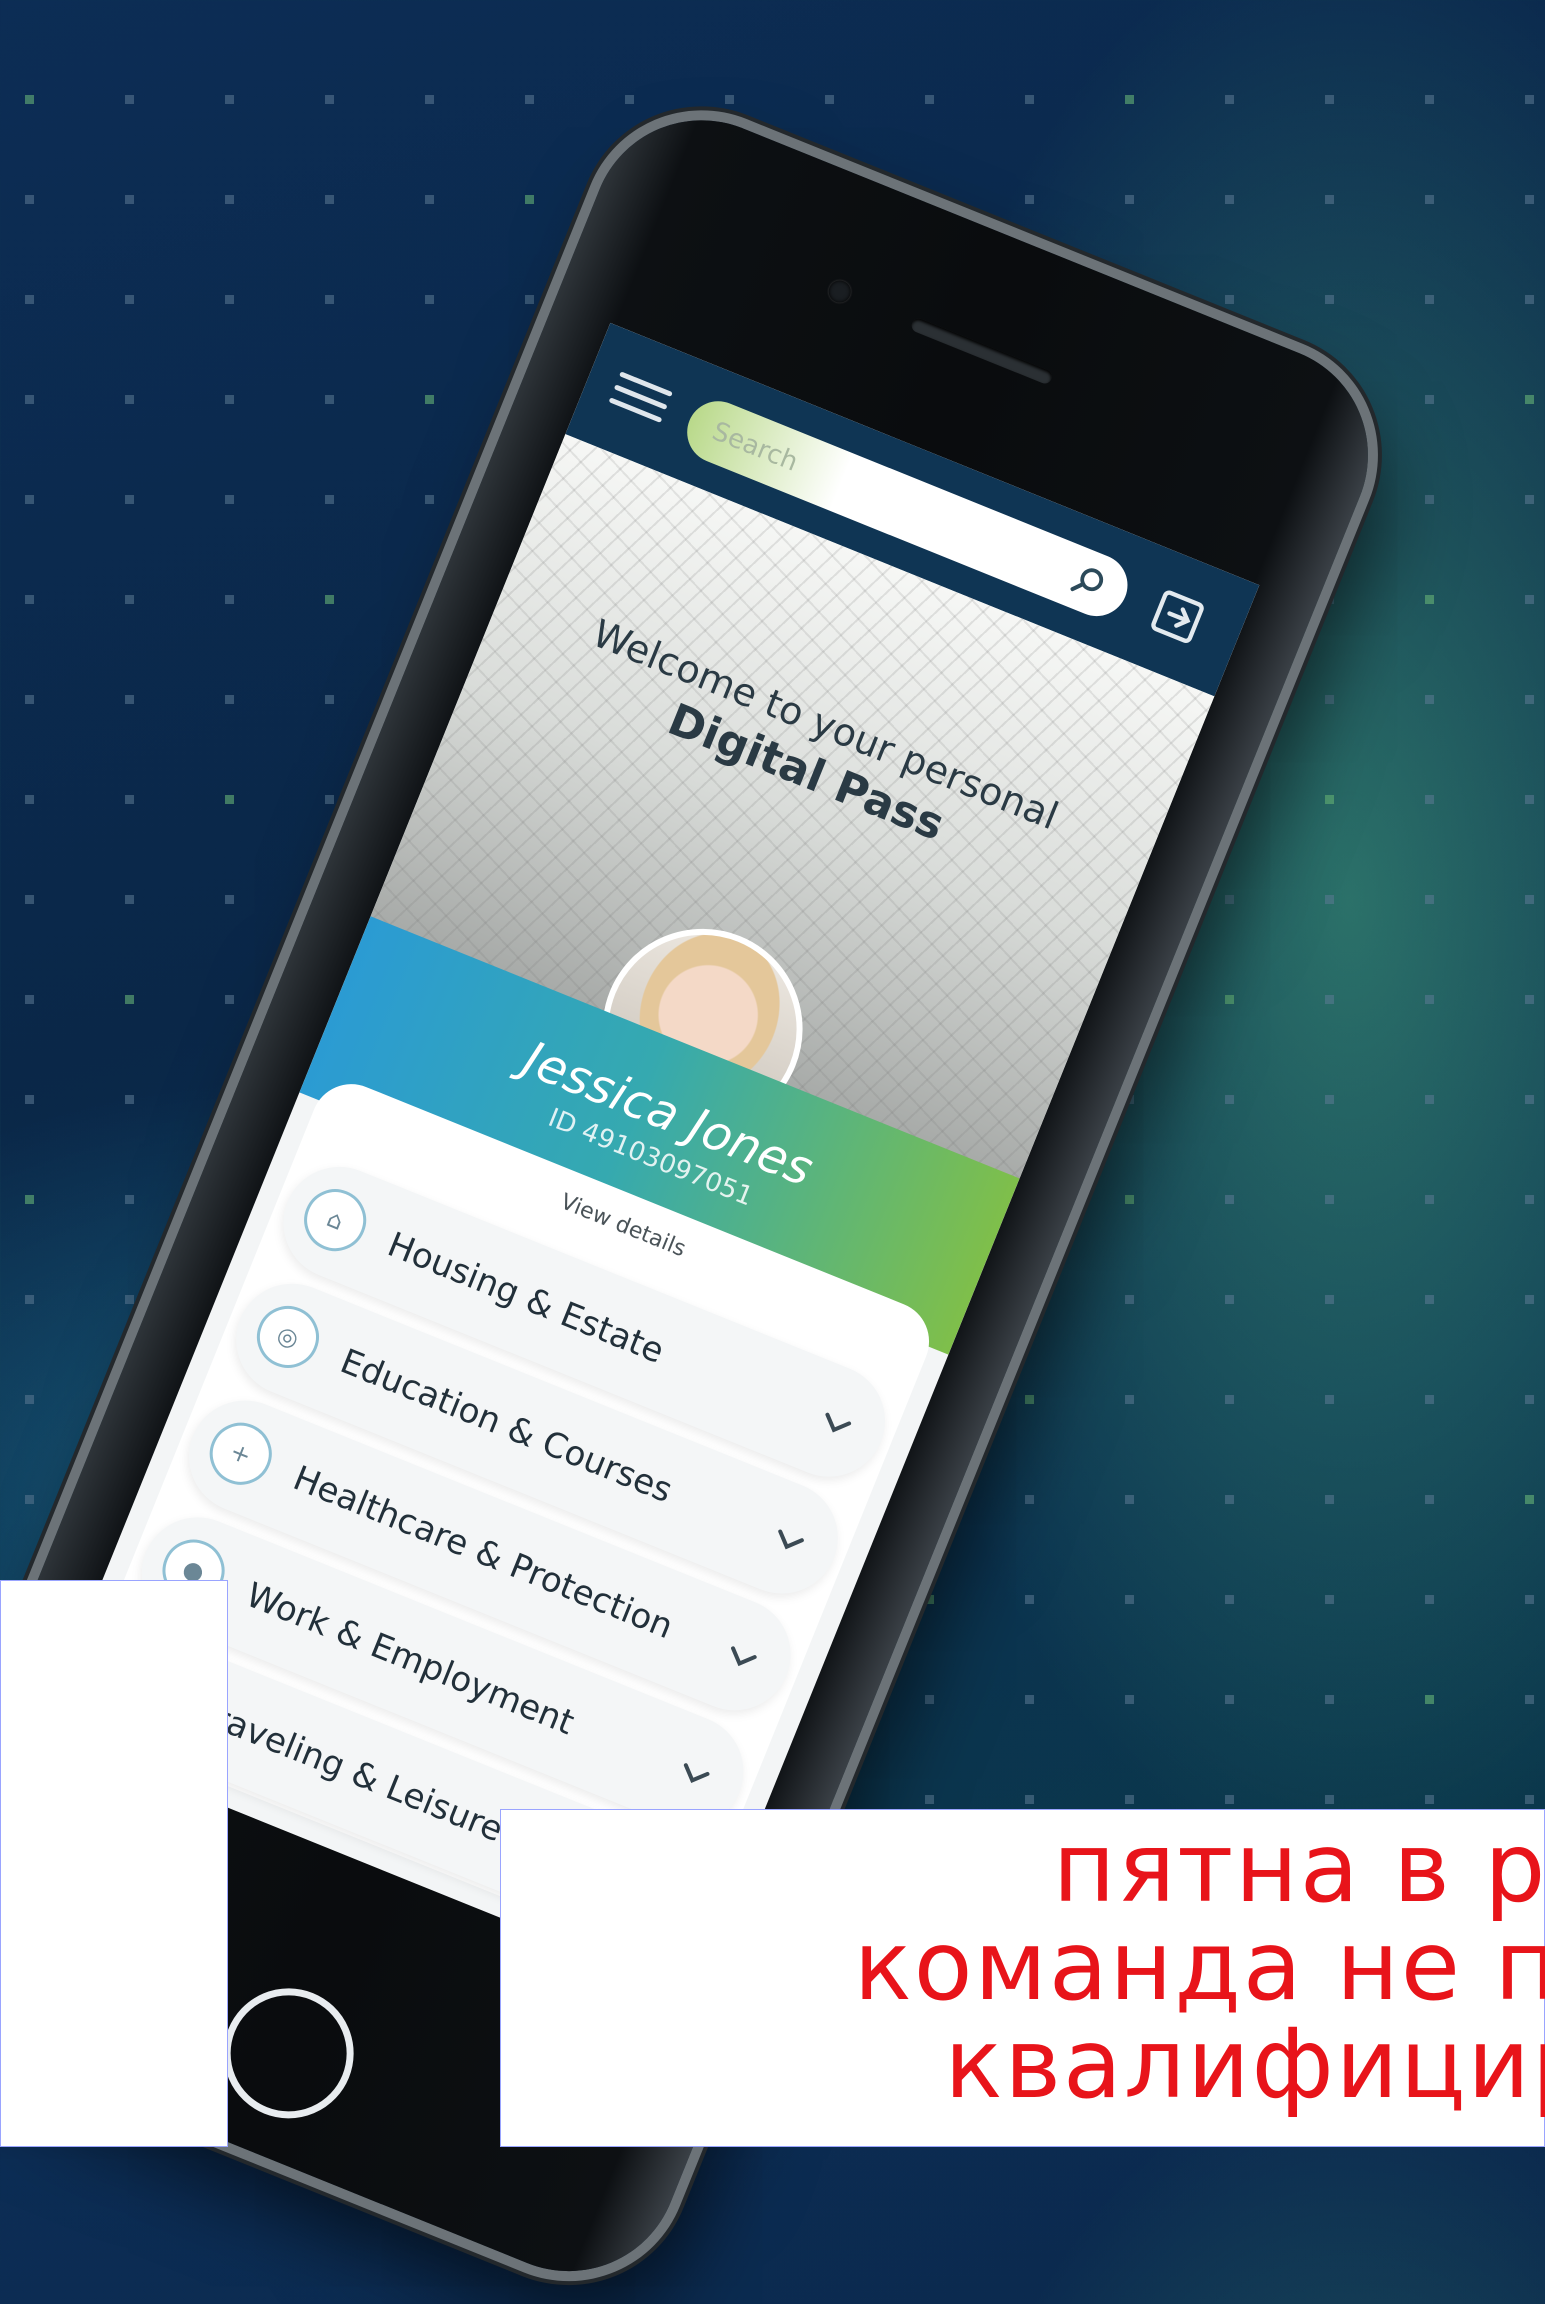 This screenshot has height=2304, width=1545. I want to click on overlay-line-2: команда не подт, so click(1199, 1966).